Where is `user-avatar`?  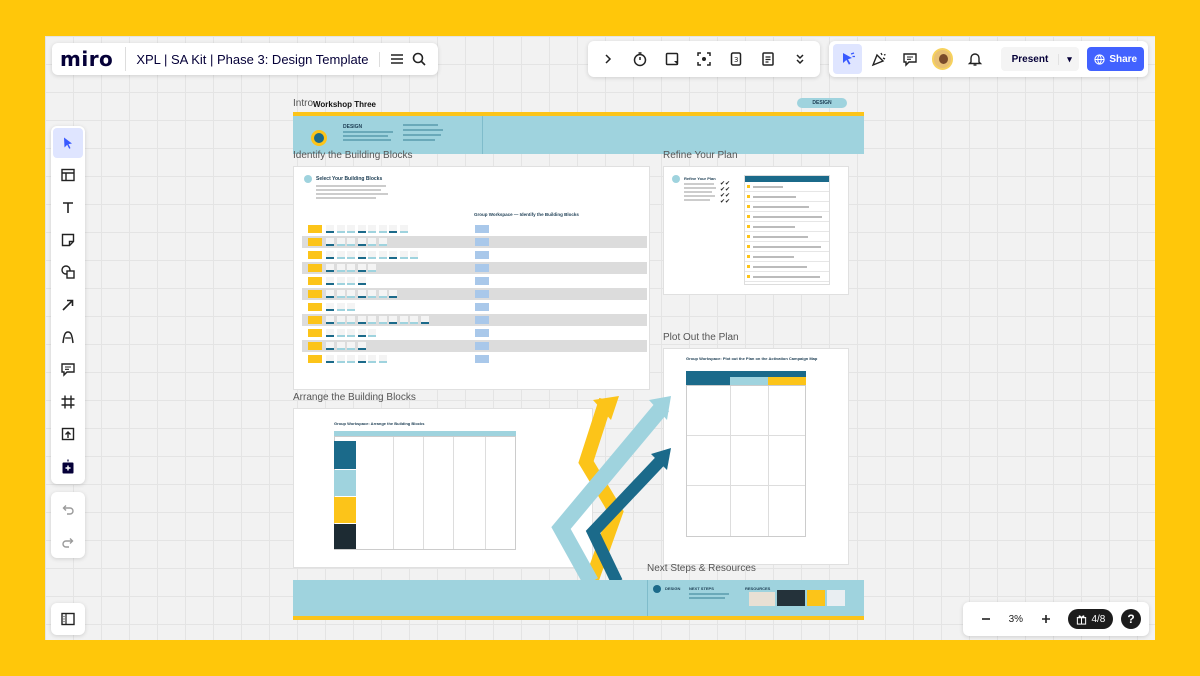
user-avatar is located at coordinates (942, 59).